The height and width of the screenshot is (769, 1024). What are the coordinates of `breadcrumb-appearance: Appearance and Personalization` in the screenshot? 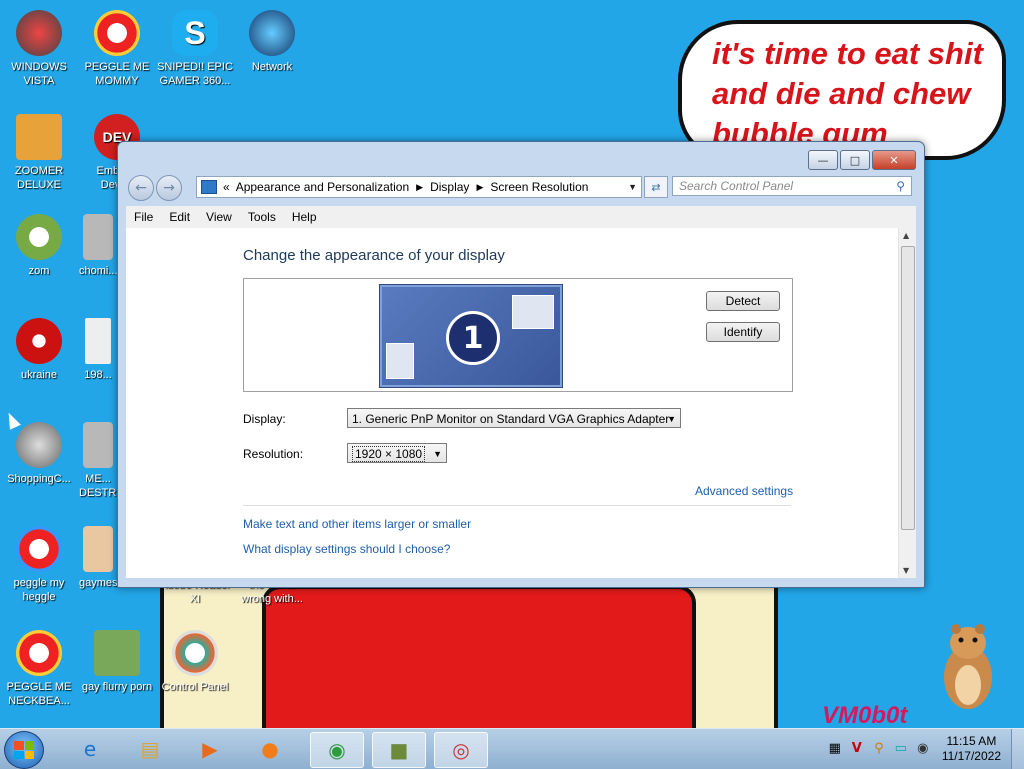 It's located at (322, 187).